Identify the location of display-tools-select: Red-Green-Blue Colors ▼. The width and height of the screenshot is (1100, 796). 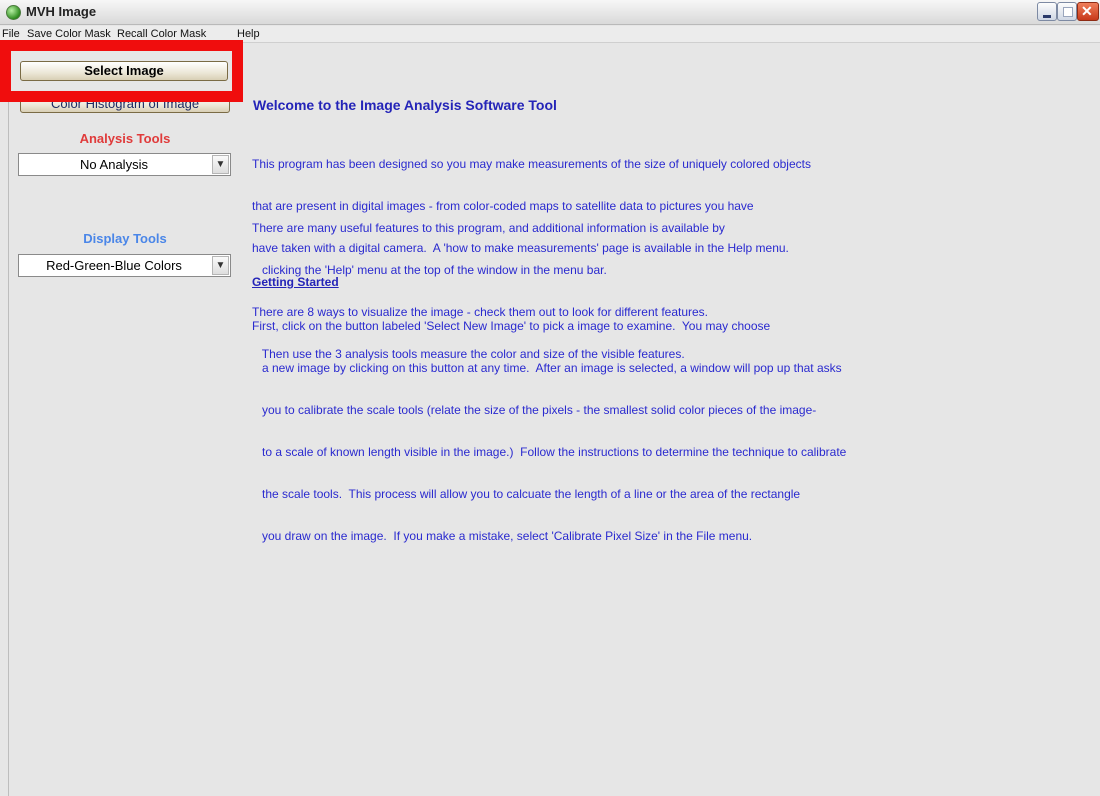
(124, 265).